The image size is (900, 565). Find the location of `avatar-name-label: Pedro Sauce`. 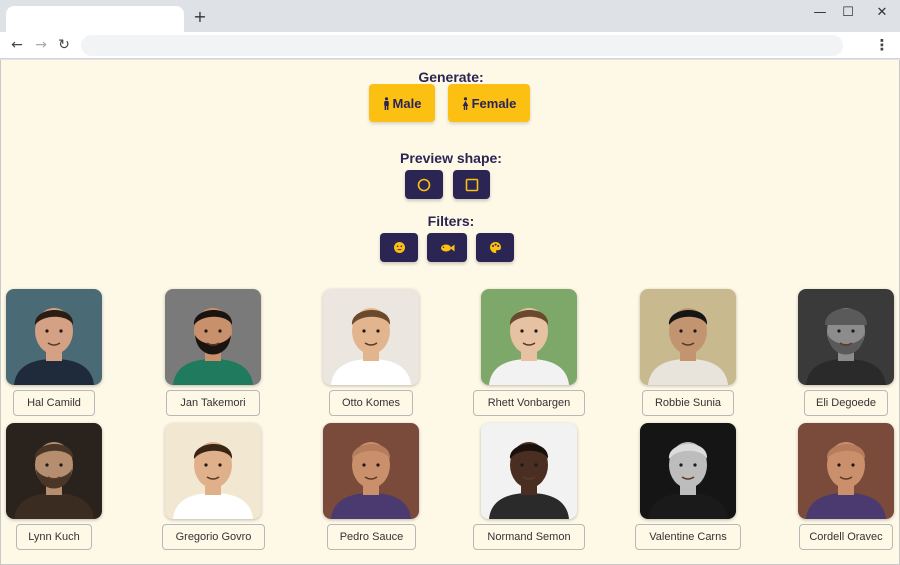

avatar-name-label: Pedro Sauce is located at coordinates (371, 537).